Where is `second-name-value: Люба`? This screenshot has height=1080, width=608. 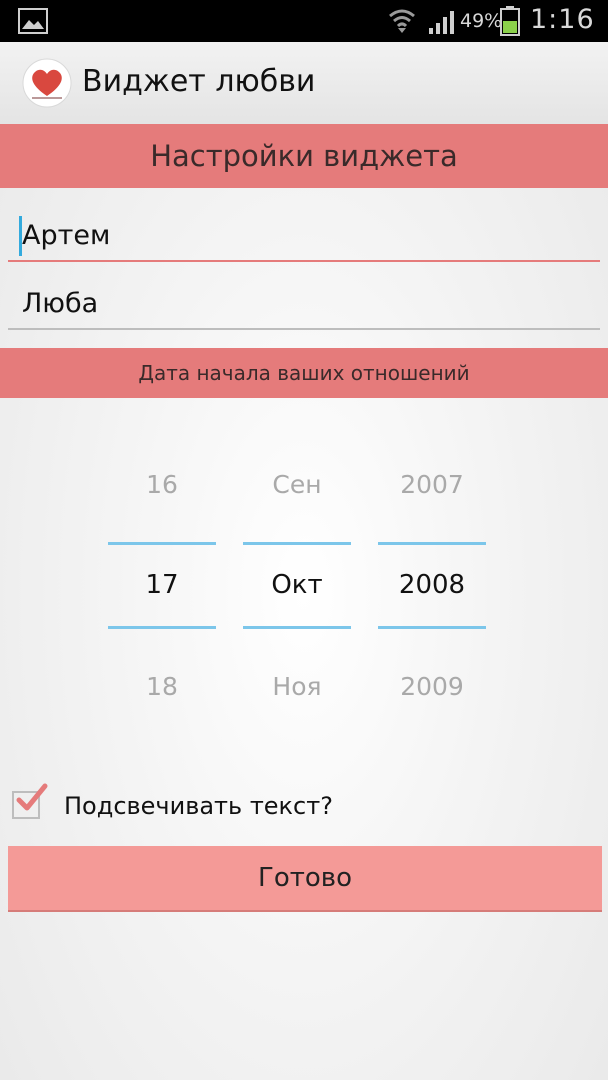
second-name-value: Люба is located at coordinates (60, 303).